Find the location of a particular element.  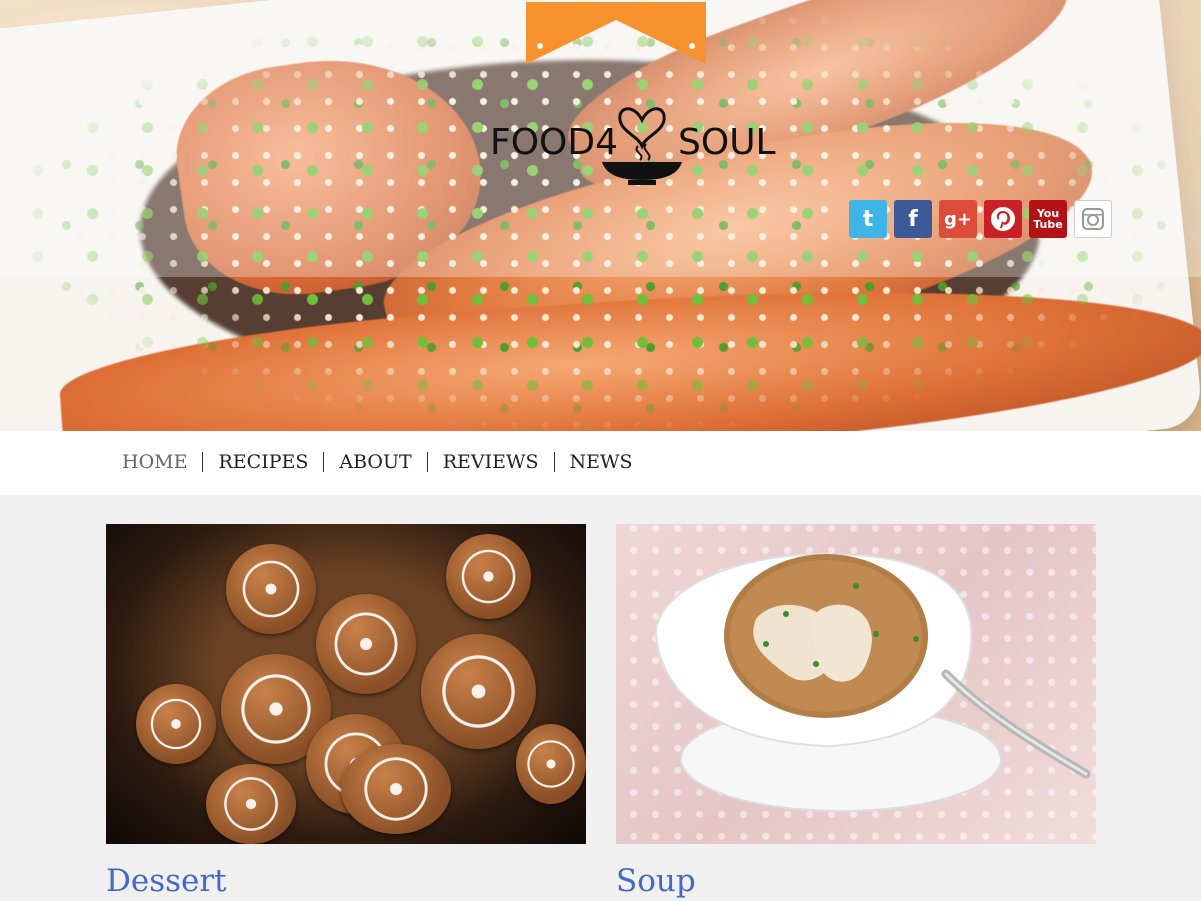

card-title-soup: Soup is located at coordinates (856, 881).